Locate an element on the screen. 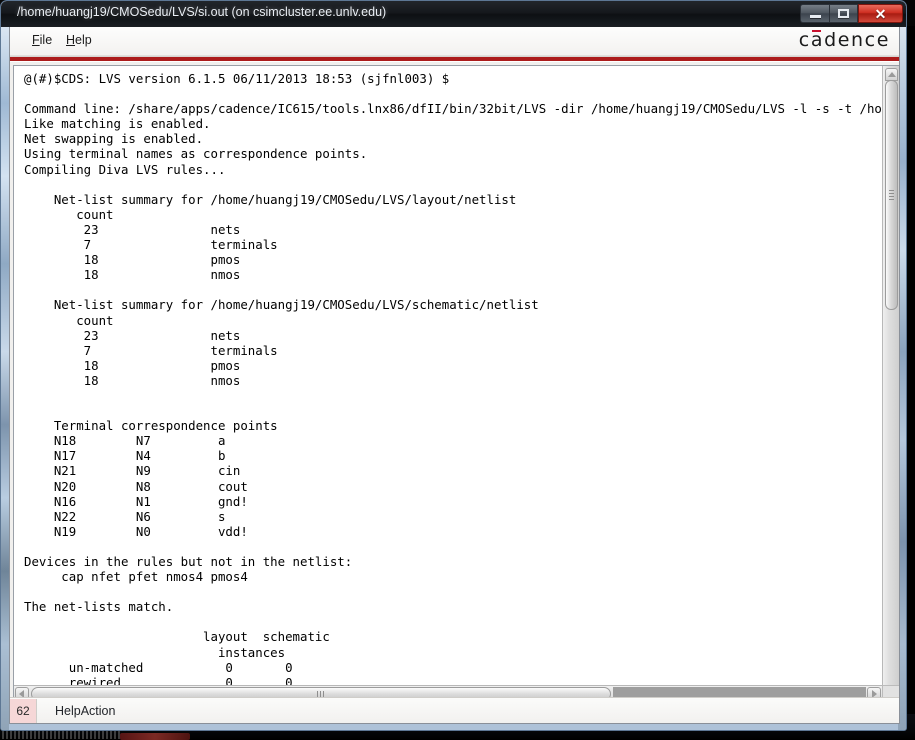 The height and width of the screenshot is (740, 915). minimize-button is located at coordinates (814, 13).